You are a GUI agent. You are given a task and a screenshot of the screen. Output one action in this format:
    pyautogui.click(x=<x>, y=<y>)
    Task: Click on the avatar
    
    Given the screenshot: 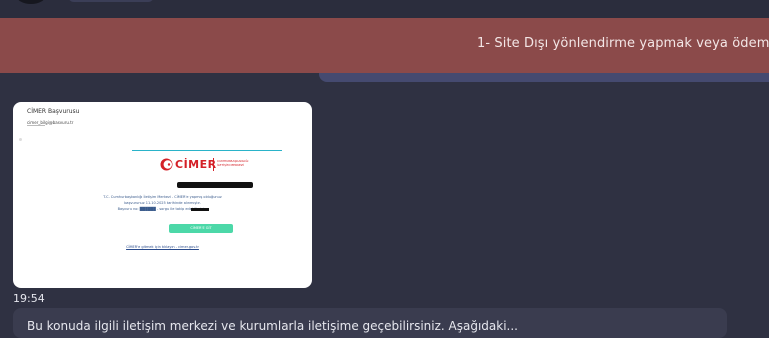 What is the action you would take?
    pyautogui.click(x=31, y=2)
    